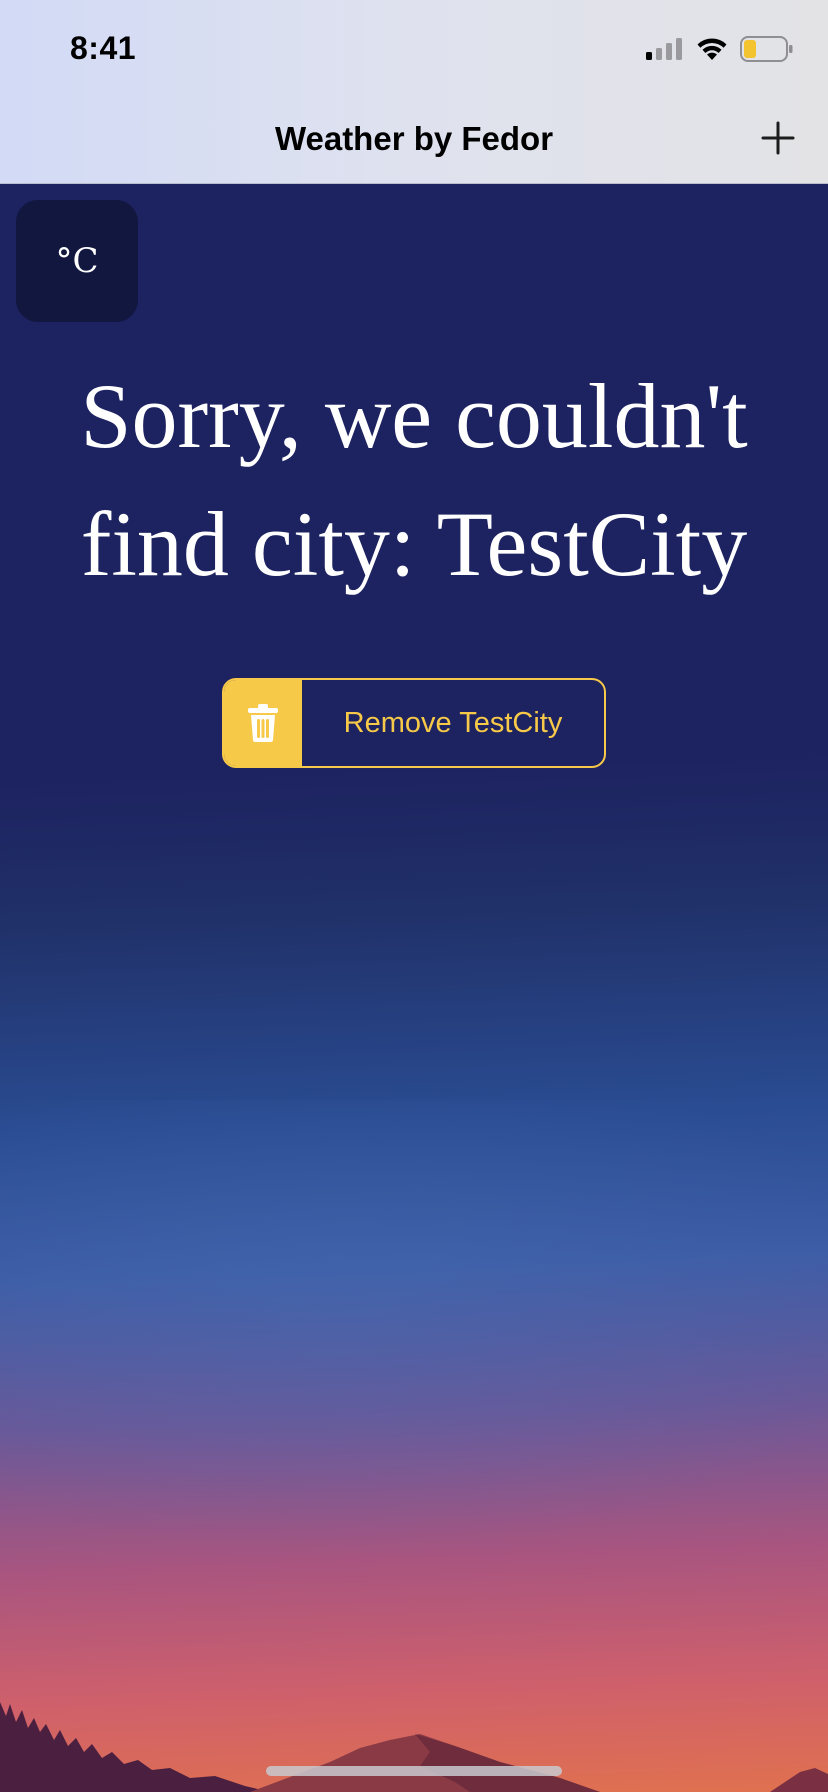 The height and width of the screenshot is (1792, 828). Describe the element at coordinates (766, 49) in the screenshot. I see `battery-icon` at that location.